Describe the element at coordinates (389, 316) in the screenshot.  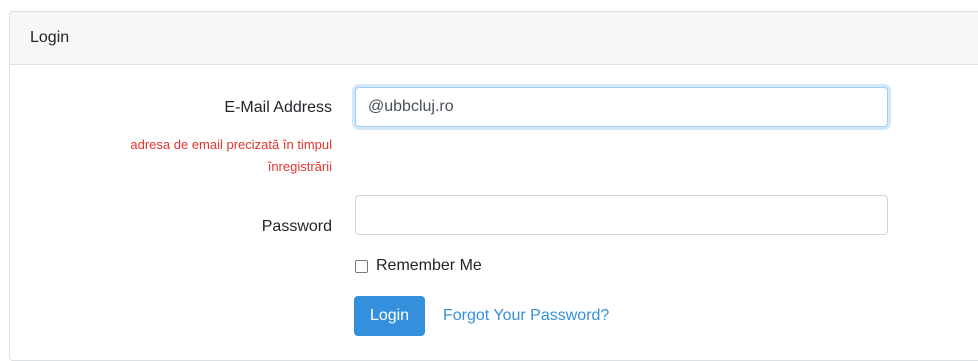
I see `login-button: Login` at that location.